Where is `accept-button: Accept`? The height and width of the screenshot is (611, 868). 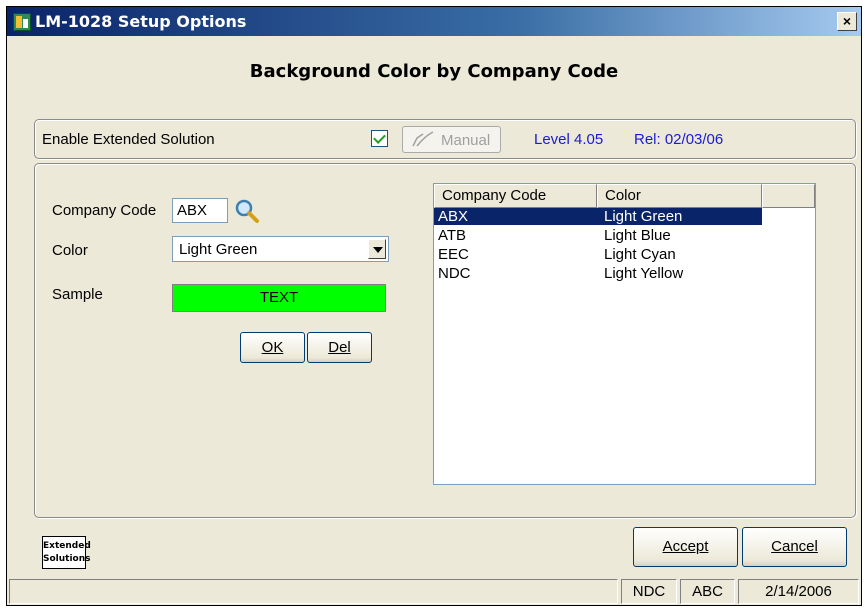 accept-button: Accept is located at coordinates (685, 547).